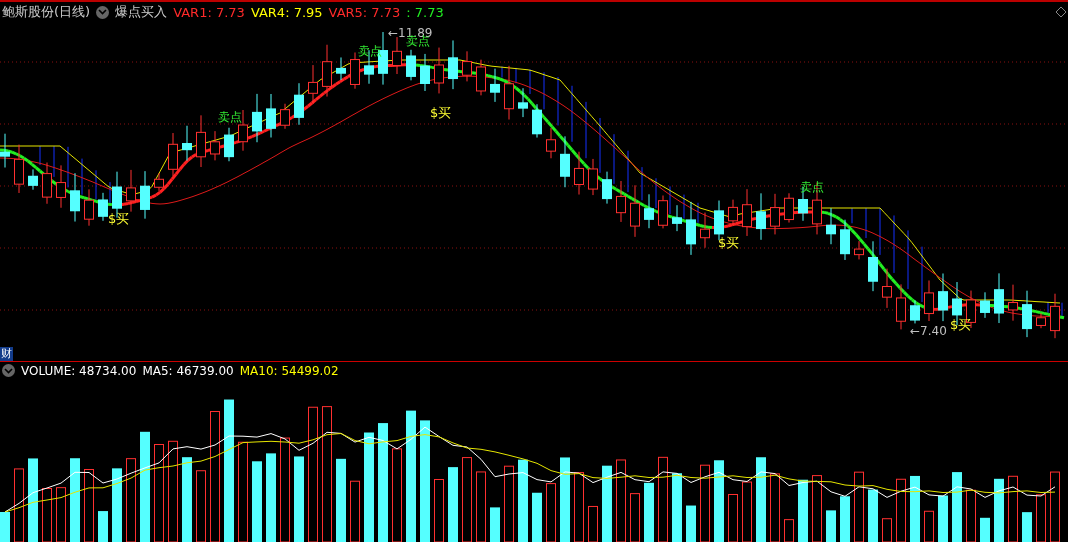 Image resolution: width=1068 pixels, height=542 pixels. What do you see at coordinates (286, 12) in the screenshot?
I see `indicator-value: VAR4: 7.95` at bounding box center [286, 12].